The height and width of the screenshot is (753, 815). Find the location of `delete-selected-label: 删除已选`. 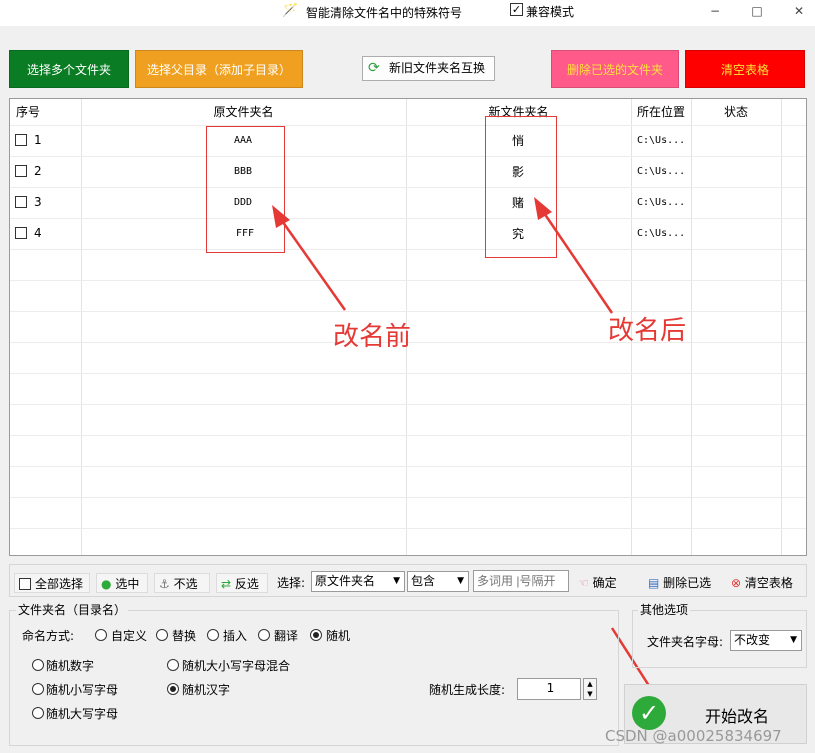

delete-selected-label: 删除已选 is located at coordinates (687, 583).